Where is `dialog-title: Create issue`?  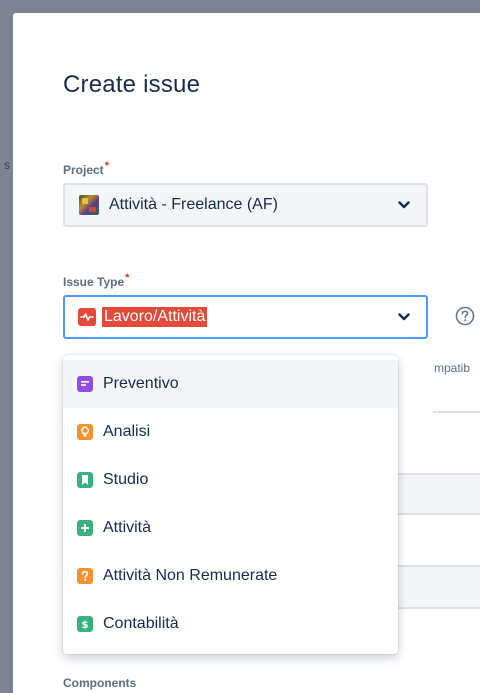
dialog-title: Create issue is located at coordinates (132, 84).